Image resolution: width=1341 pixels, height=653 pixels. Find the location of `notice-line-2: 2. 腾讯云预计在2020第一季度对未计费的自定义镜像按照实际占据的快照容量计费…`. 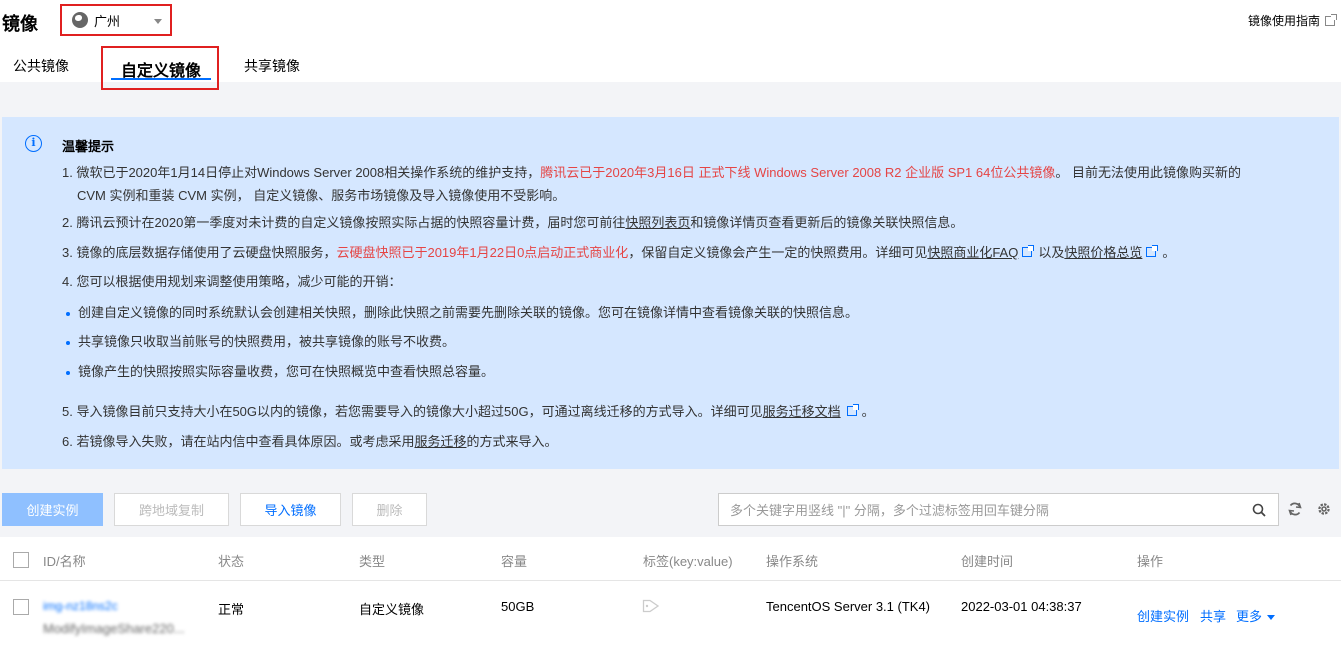

notice-line-2: 2. 腾讯云预计在2020第一季度对未计费的自定义镜像按照实际占据的快照容量计费… is located at coordinates (512, 223).